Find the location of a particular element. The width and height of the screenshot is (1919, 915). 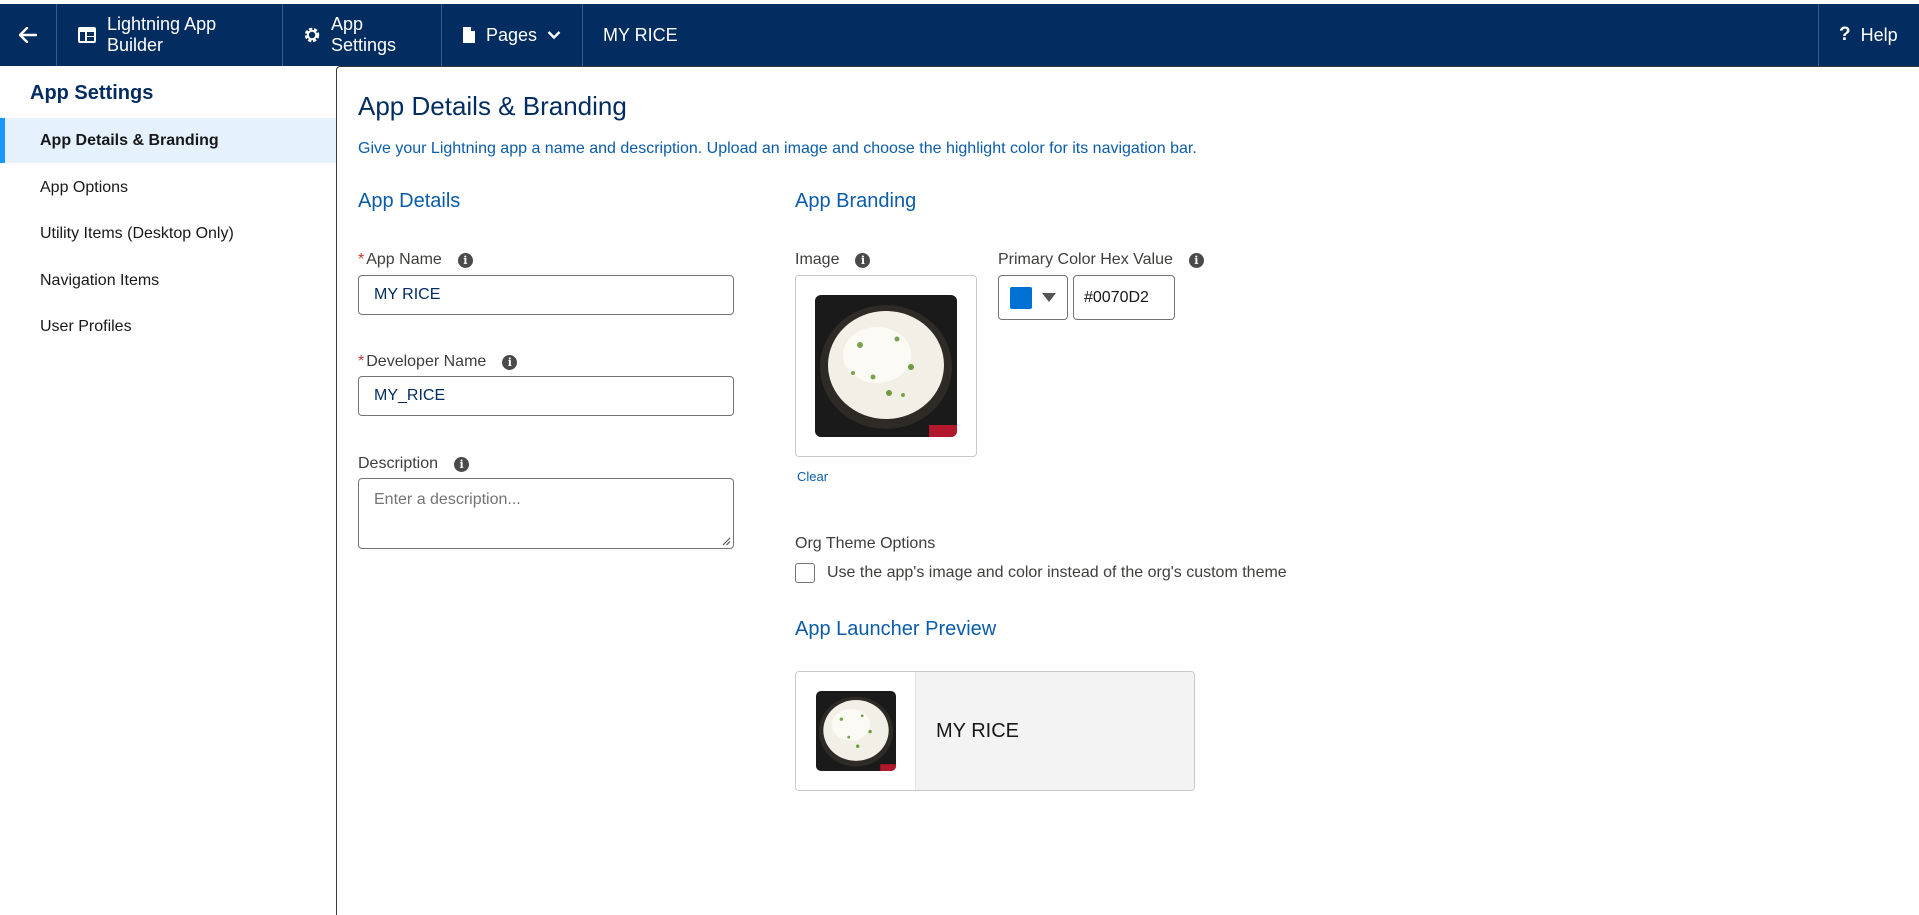

developer-name-label: * Developer Name i is located at coordinates (438, 362).